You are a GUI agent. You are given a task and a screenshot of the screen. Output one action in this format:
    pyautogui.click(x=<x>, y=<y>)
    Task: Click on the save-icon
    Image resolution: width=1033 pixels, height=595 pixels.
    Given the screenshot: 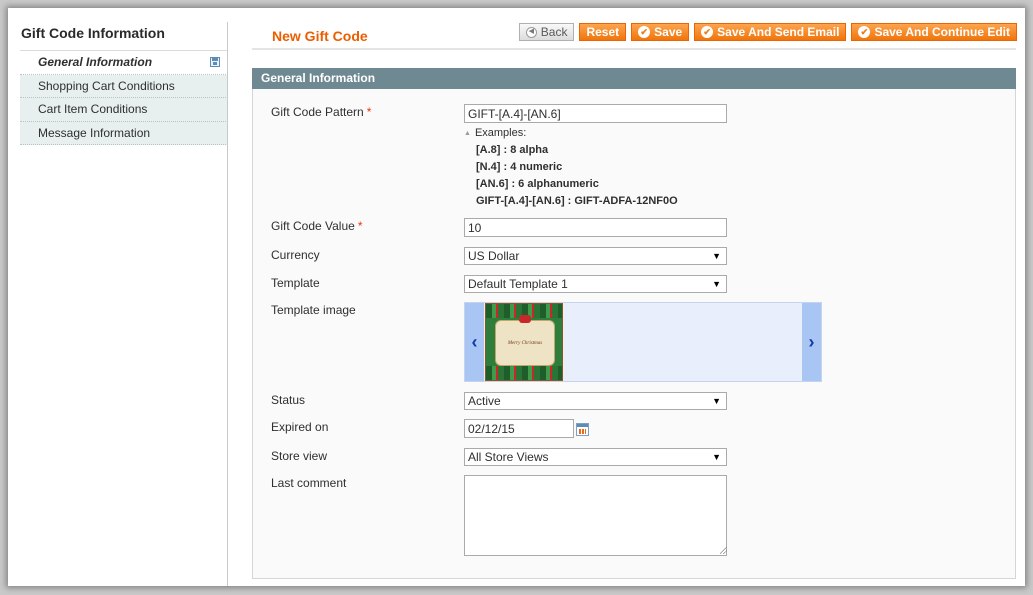 What is the action you would take?
    pyautogui.click(x=215, y=62)
    